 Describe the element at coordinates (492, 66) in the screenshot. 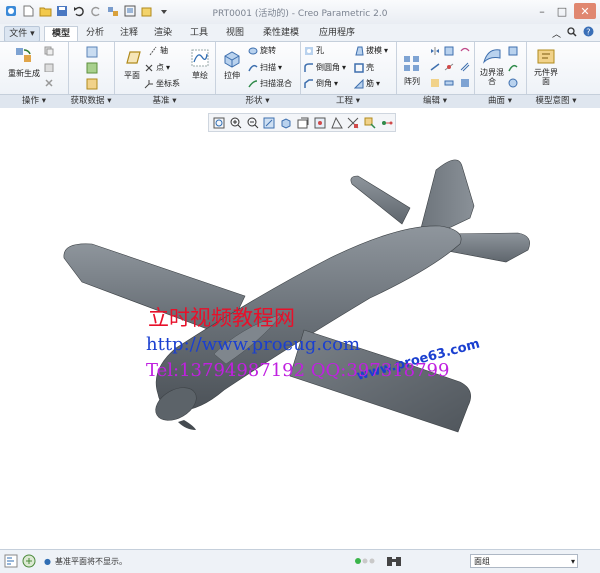

I see `boundary-blend-button: 边界混合` at that location.